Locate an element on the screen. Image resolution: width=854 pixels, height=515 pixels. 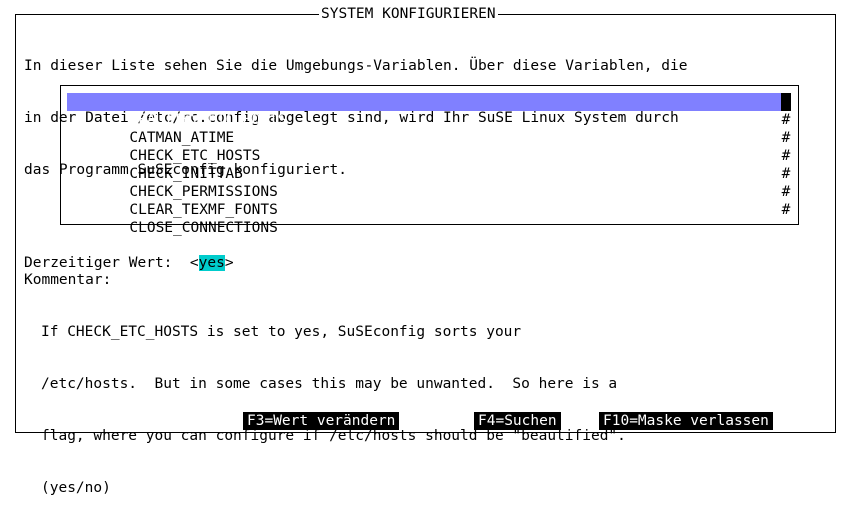
current-value-label: Derzeitiger Wert: is located at coordinates (98, 263).